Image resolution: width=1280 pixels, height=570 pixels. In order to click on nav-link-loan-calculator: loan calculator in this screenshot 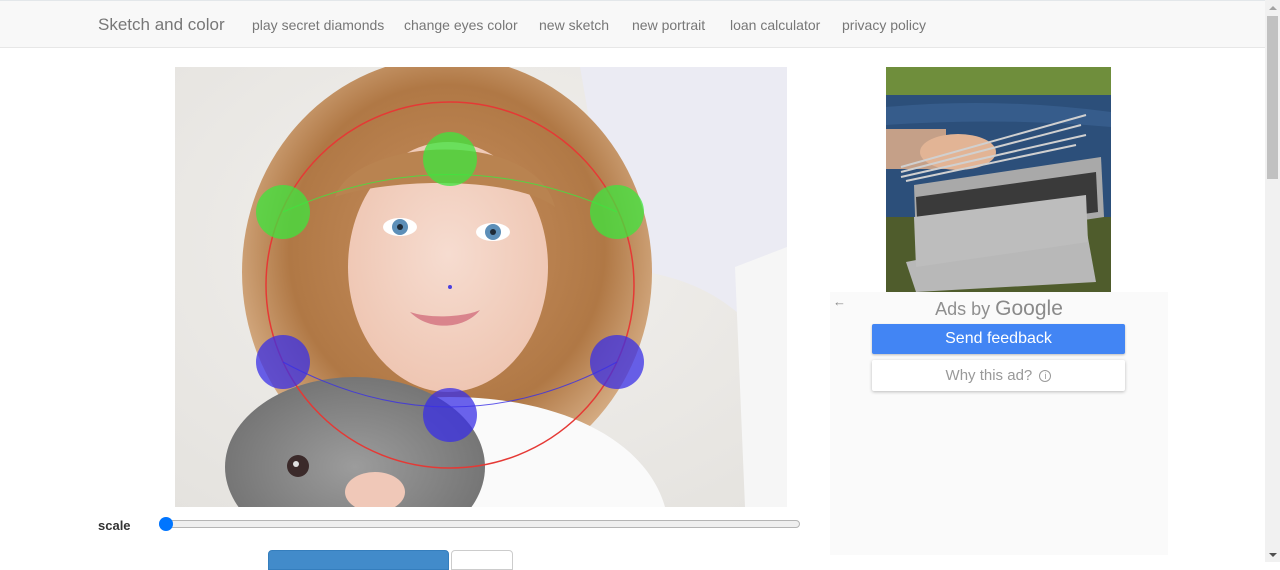, I will do `click(775, 25)`.